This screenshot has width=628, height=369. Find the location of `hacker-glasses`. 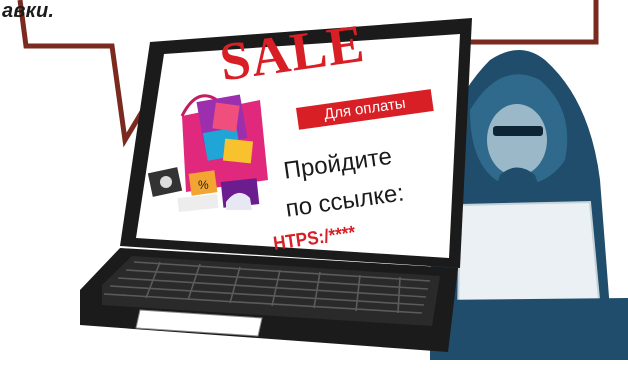

hacker-glasses is located at coordinates (518, 131).